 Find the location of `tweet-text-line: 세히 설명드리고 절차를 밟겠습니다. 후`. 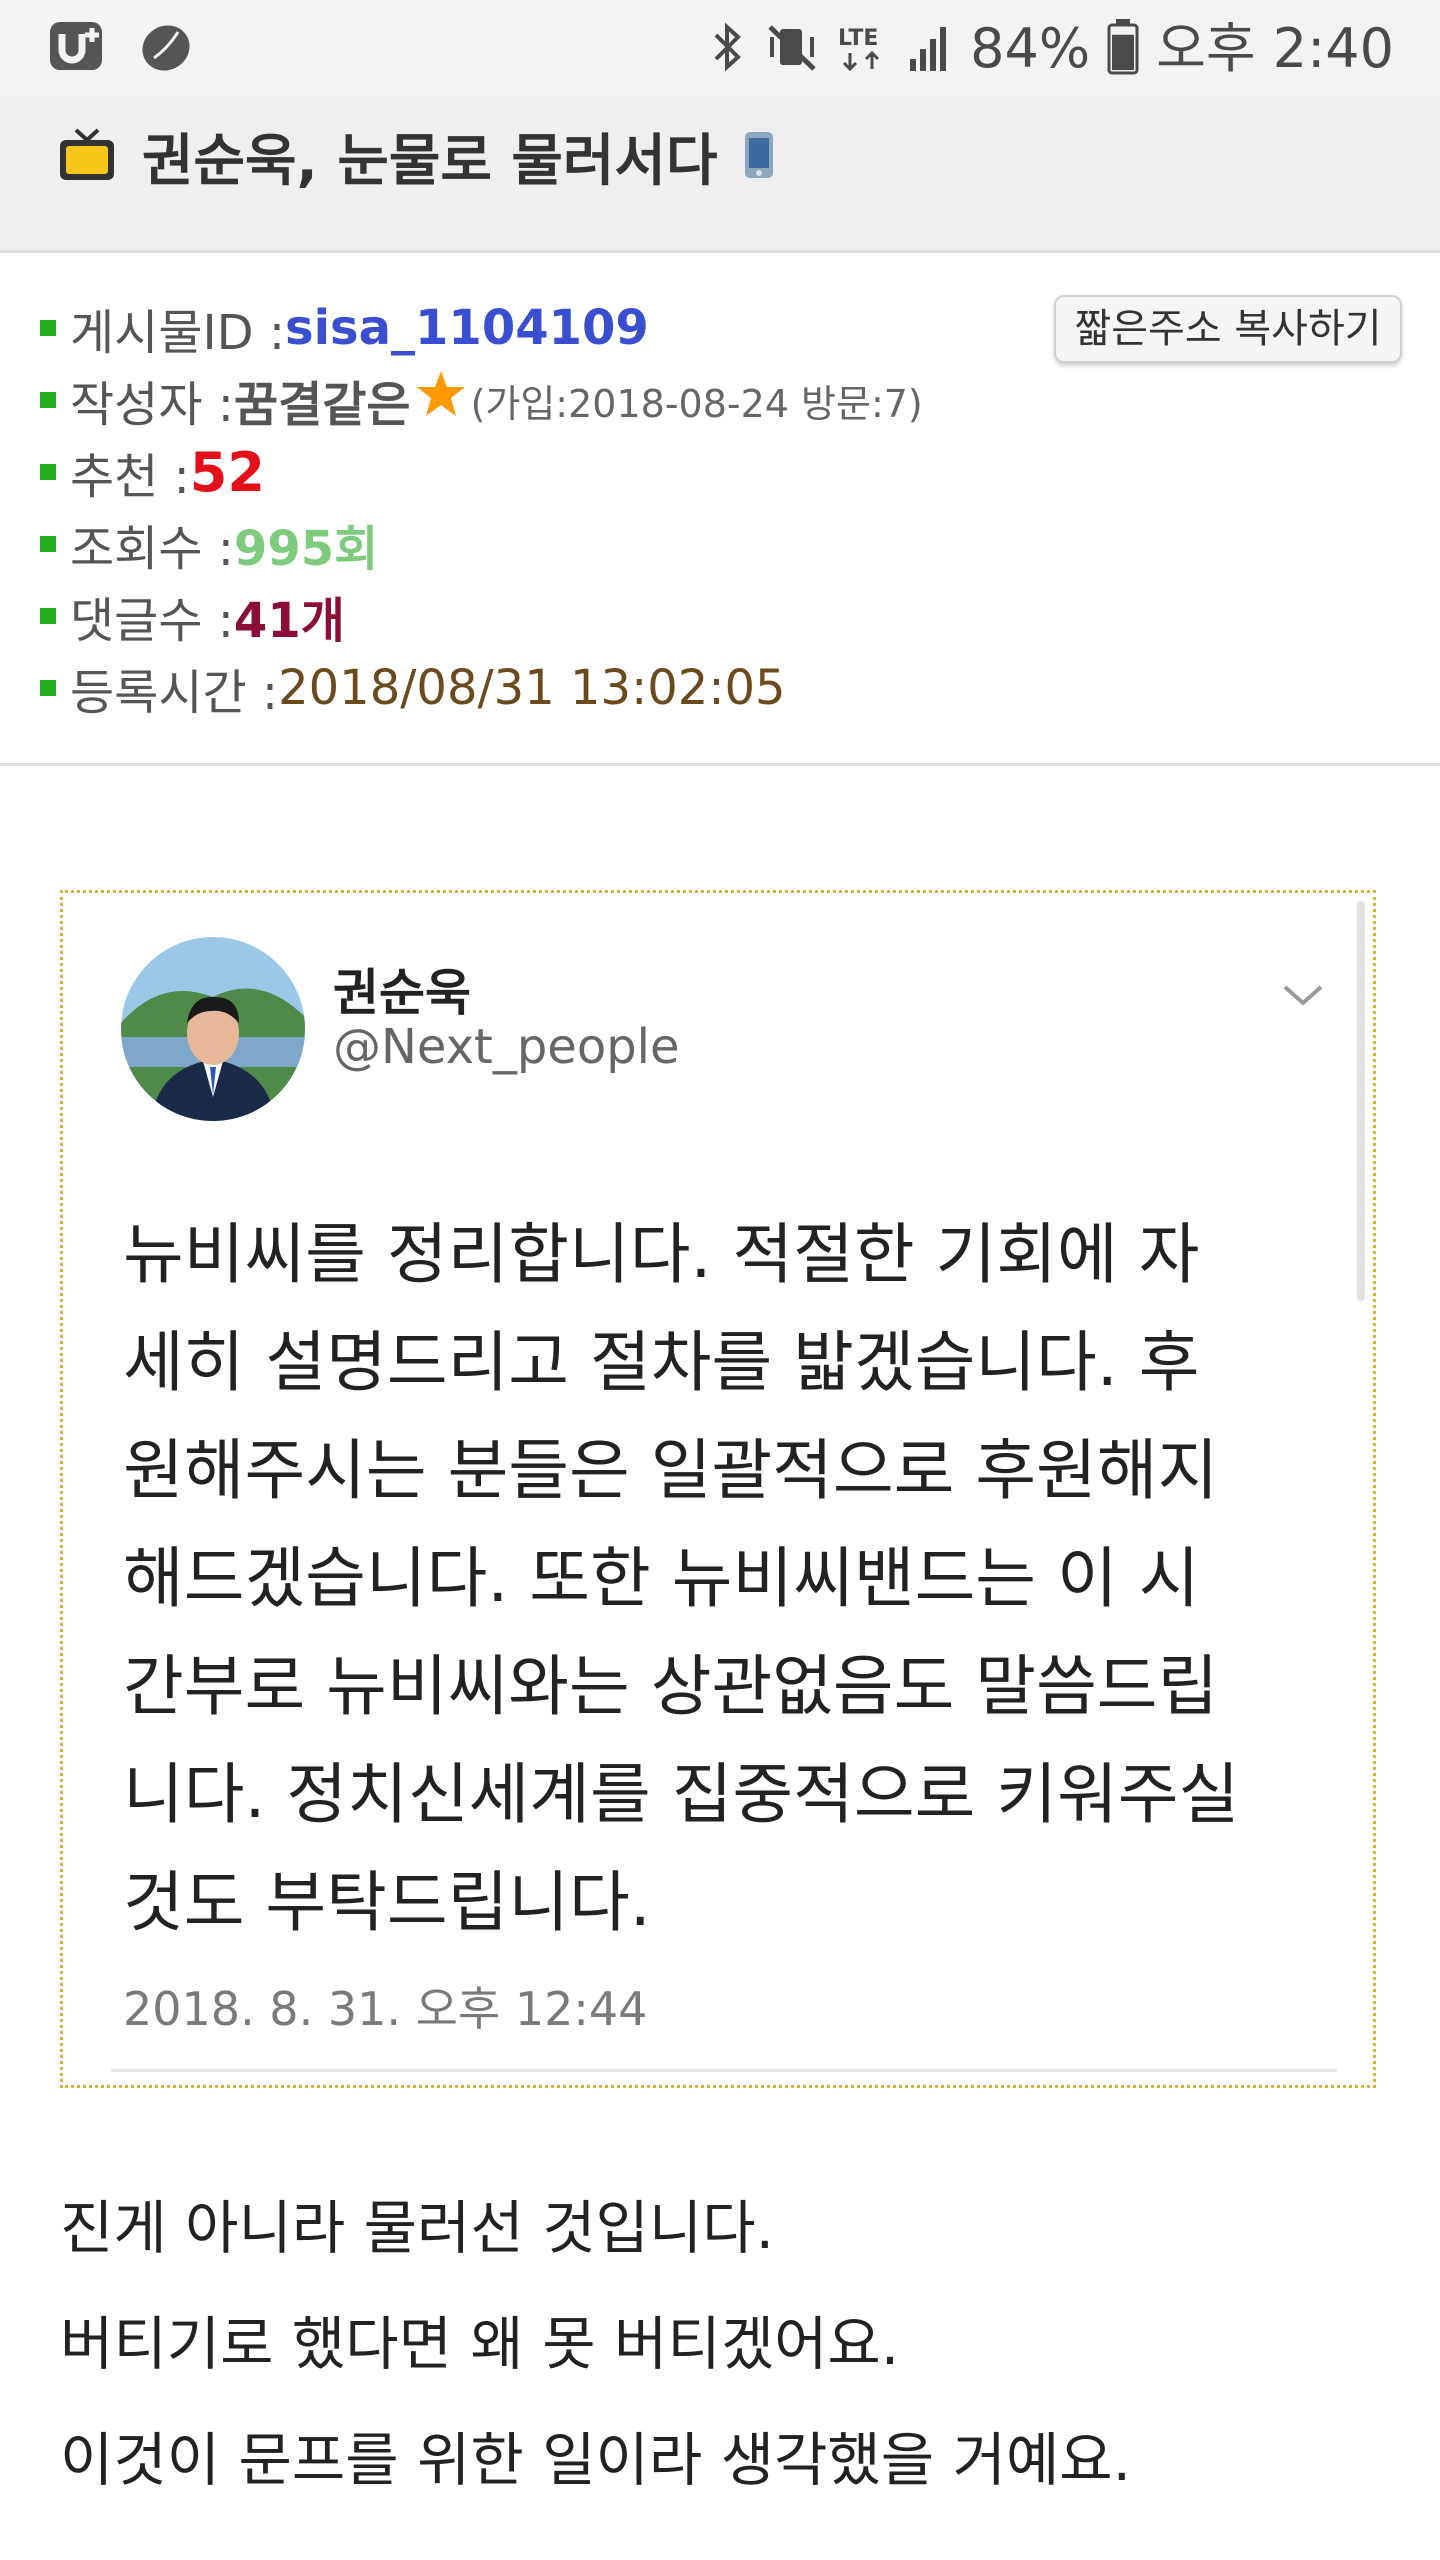

tweet-text-line: 세히 설명드리고 절차를 밟겠습니다. 후 is located at coordinates (661, 1362).